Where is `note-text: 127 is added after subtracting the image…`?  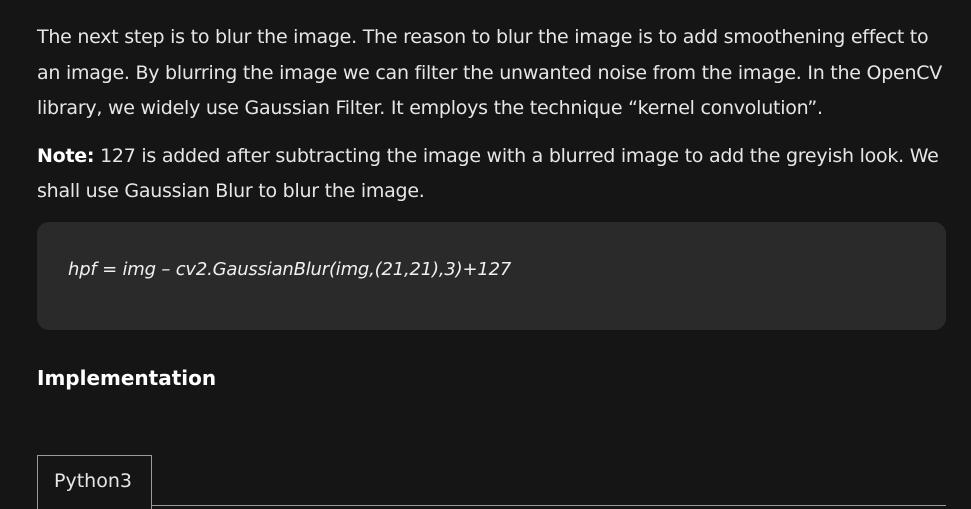
note-text: 127 is added after subtracting the image… is located at coordinates (488, 173).